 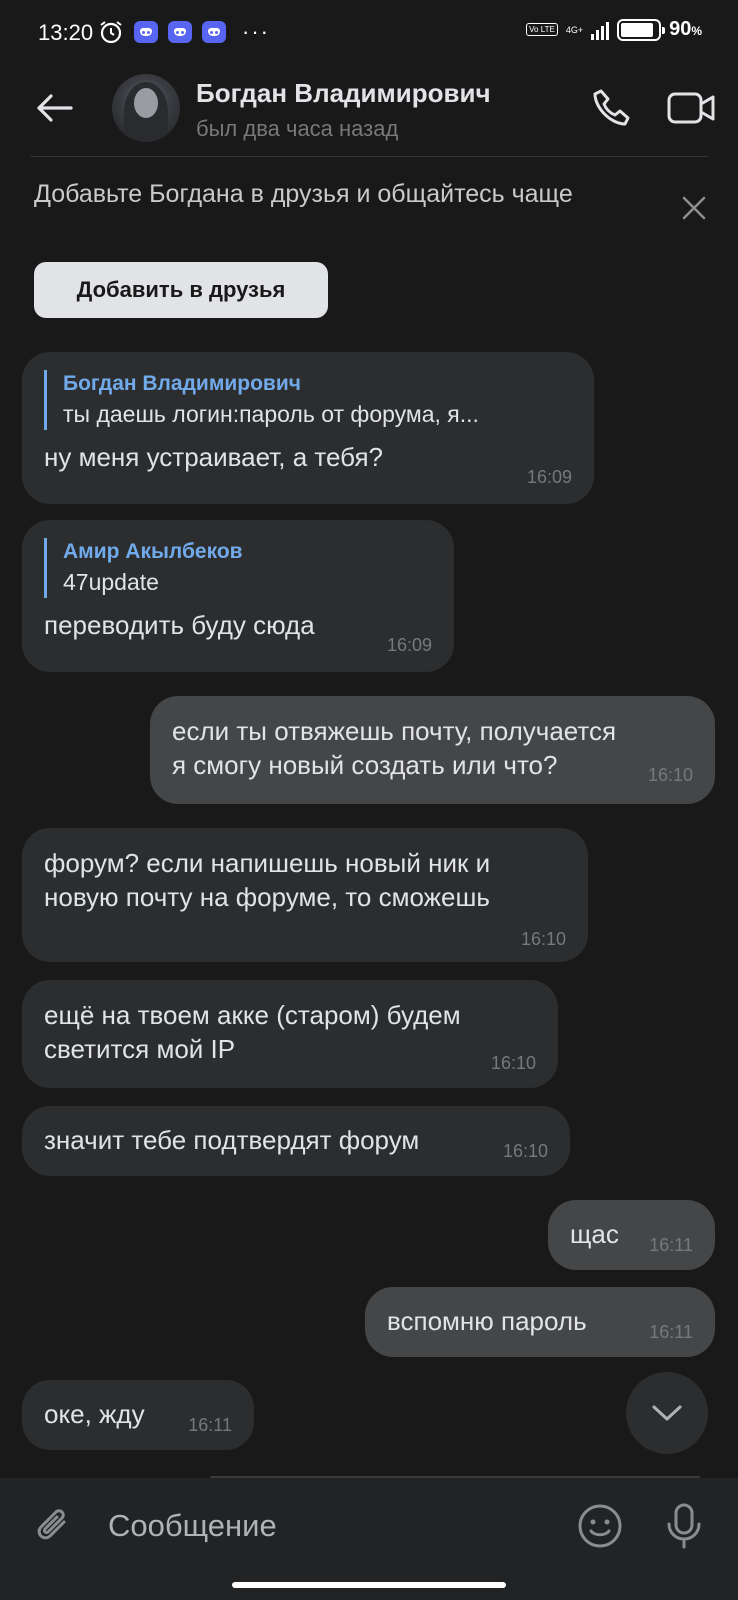 What do you see at coordinates (685, 29) in the screenshot?
I see `battery-percent: 90%` at bounding box center [685, 29].